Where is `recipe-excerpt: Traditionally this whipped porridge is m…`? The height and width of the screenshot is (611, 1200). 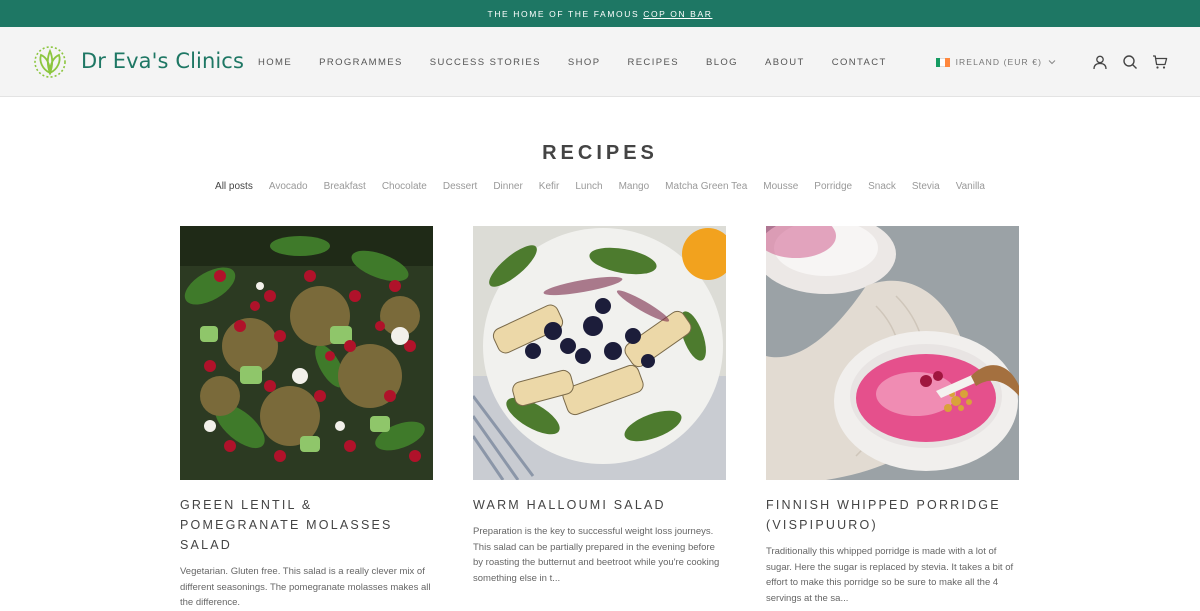
recipe-excerpt: Traditionally this whipped porridge is m… is located at coordinates (890, 575).